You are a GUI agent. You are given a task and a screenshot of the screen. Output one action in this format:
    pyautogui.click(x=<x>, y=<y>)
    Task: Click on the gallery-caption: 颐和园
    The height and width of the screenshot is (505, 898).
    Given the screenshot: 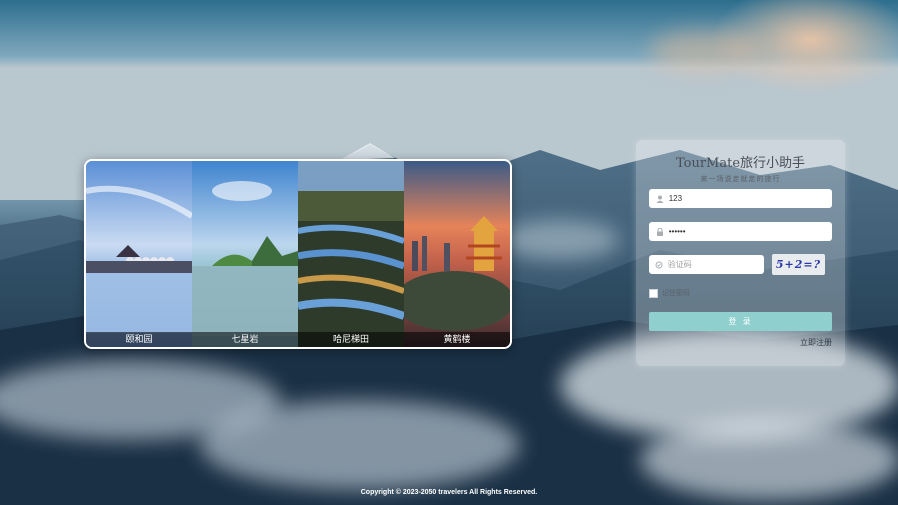 What is the action you would take?
    pyautogui.click(x=139, y=339)
    